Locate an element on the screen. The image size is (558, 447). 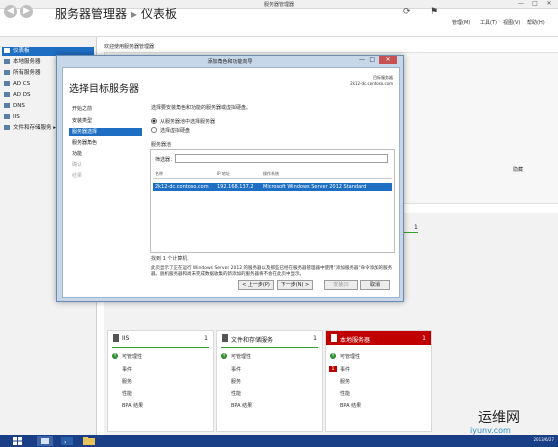
radio-unselected-icon is located at coordinates (154, 130).